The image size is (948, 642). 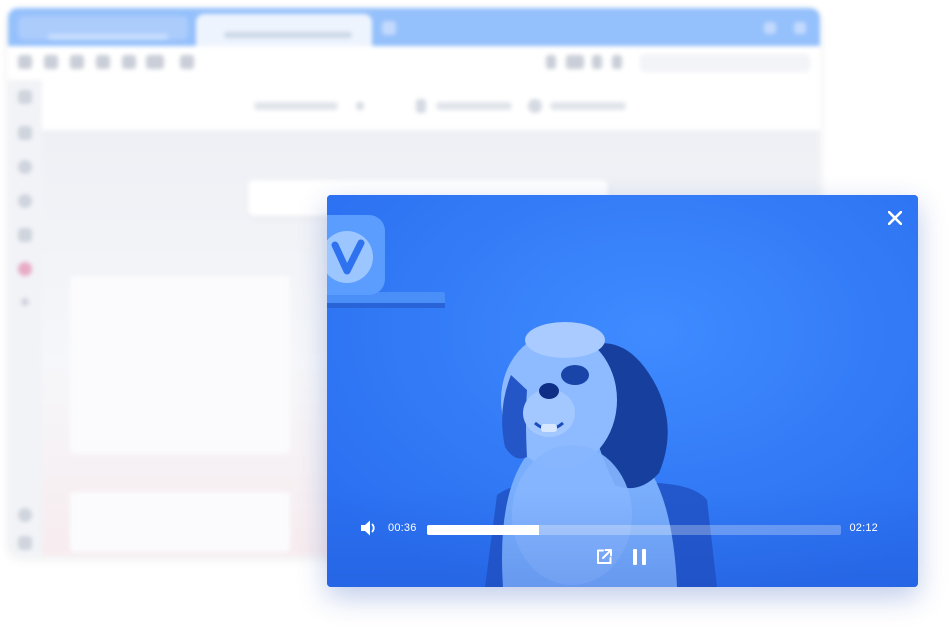 What do you see at coordinates (187, 62) in the screenshot?
I see `location-icon` at bounding box center [187, 62].